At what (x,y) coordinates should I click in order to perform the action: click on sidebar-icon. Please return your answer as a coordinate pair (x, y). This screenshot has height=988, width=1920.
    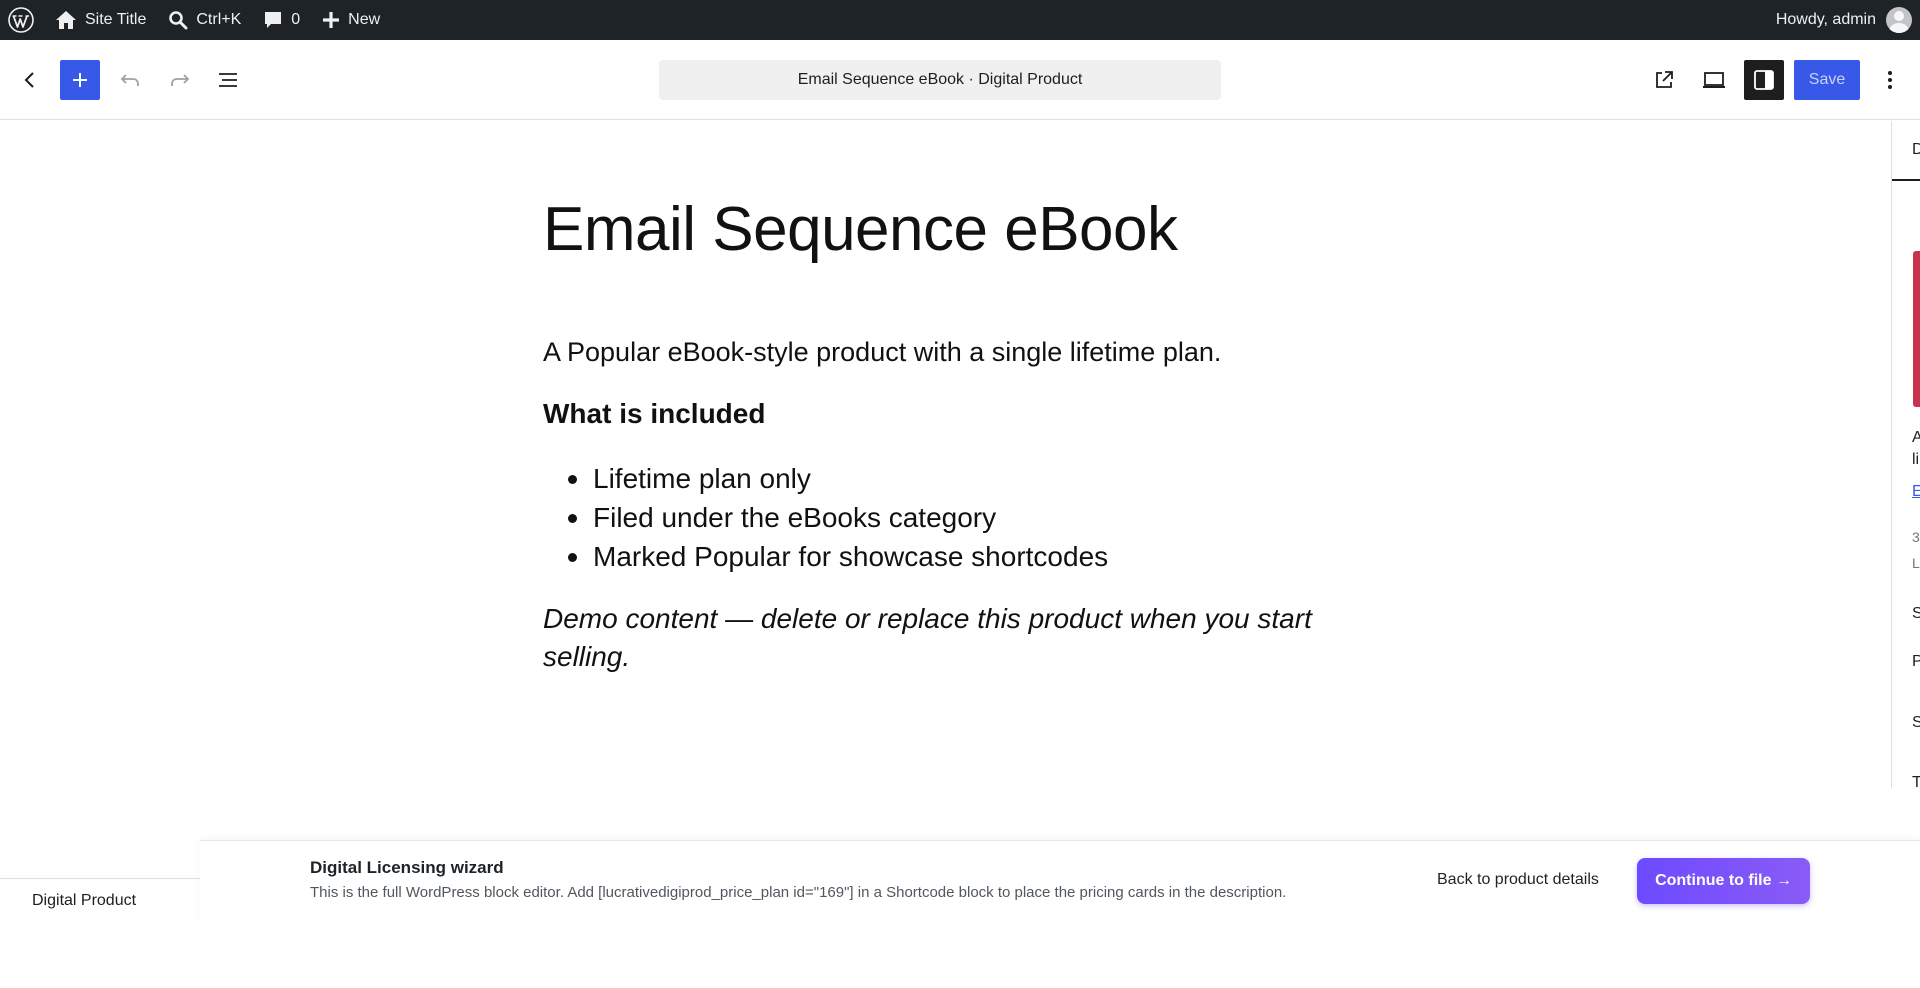
    Looking at the image, I should click on (1764, 80).